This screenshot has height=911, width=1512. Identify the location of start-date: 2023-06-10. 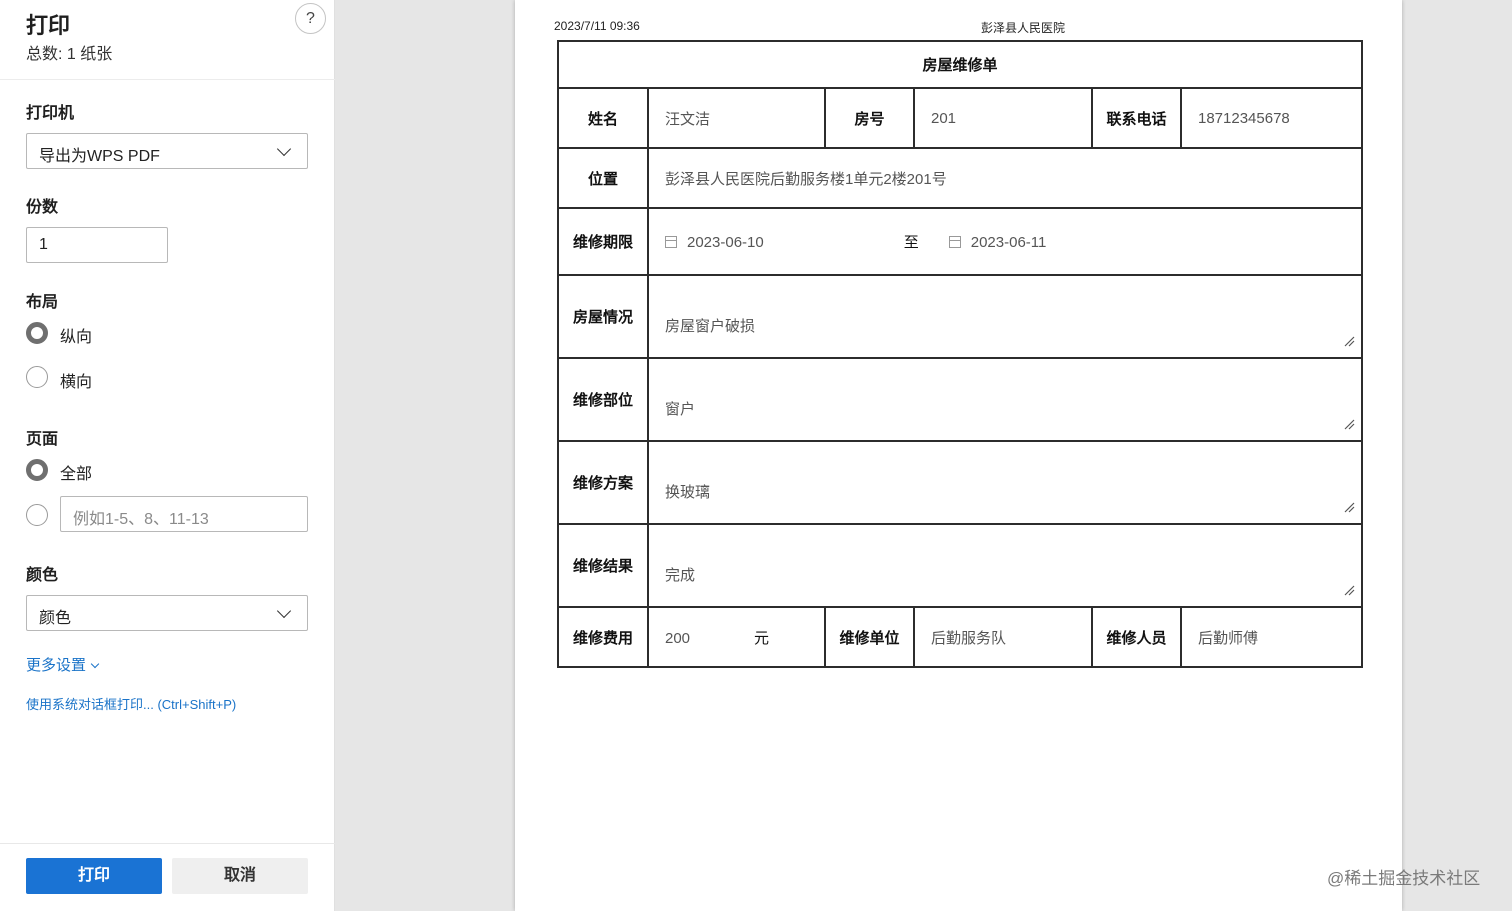
(725, 242).